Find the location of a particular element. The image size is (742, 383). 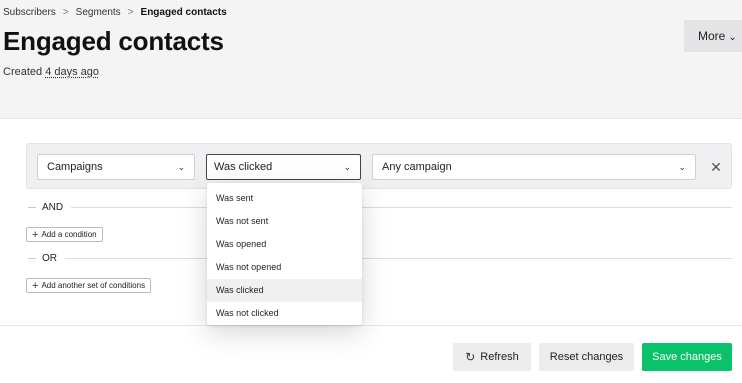

save-label: Save changes is located at coordinates (687, 357).